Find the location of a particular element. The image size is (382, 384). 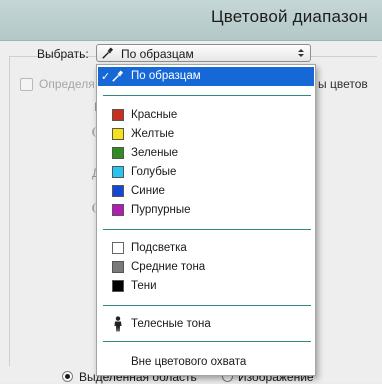

menu-item-out-of-gamut: Вне цветового охвата is located at coordinates (206, 362).